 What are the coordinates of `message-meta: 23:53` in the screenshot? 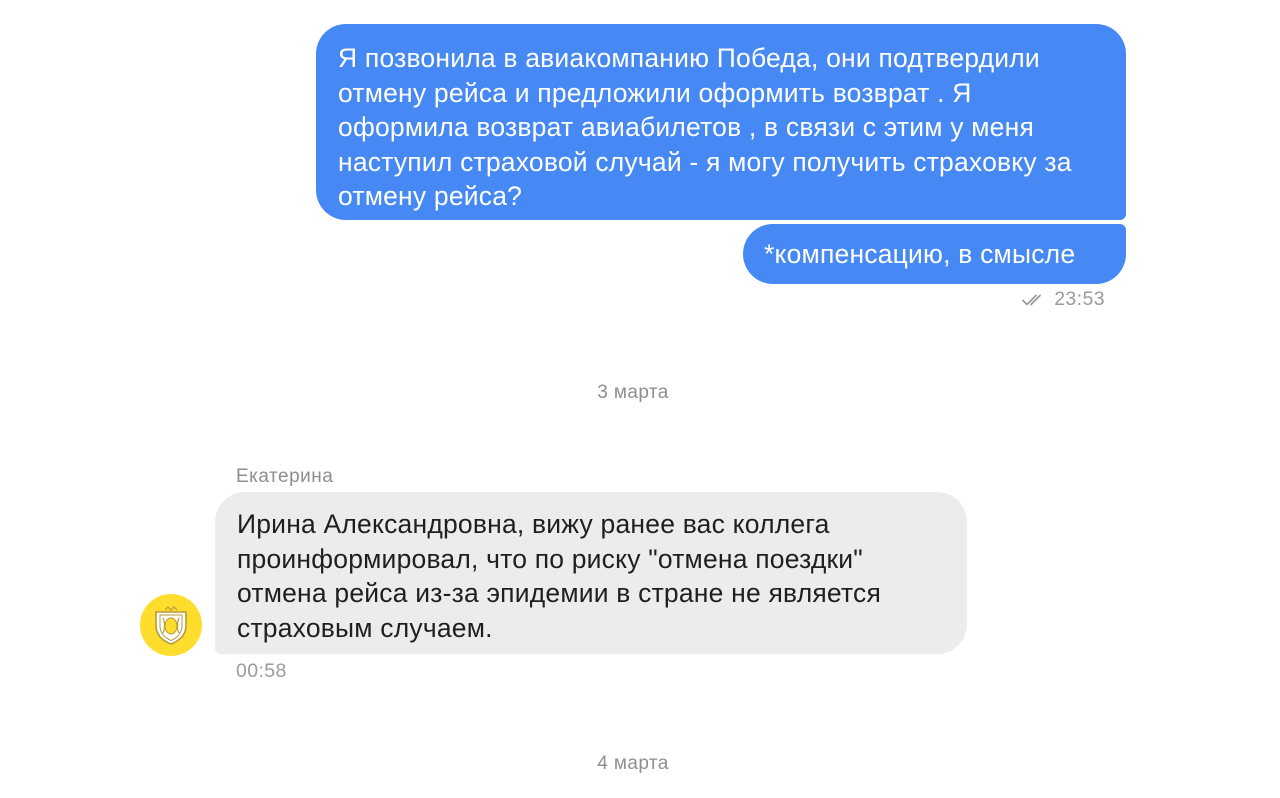 It's located at (1063, 299).